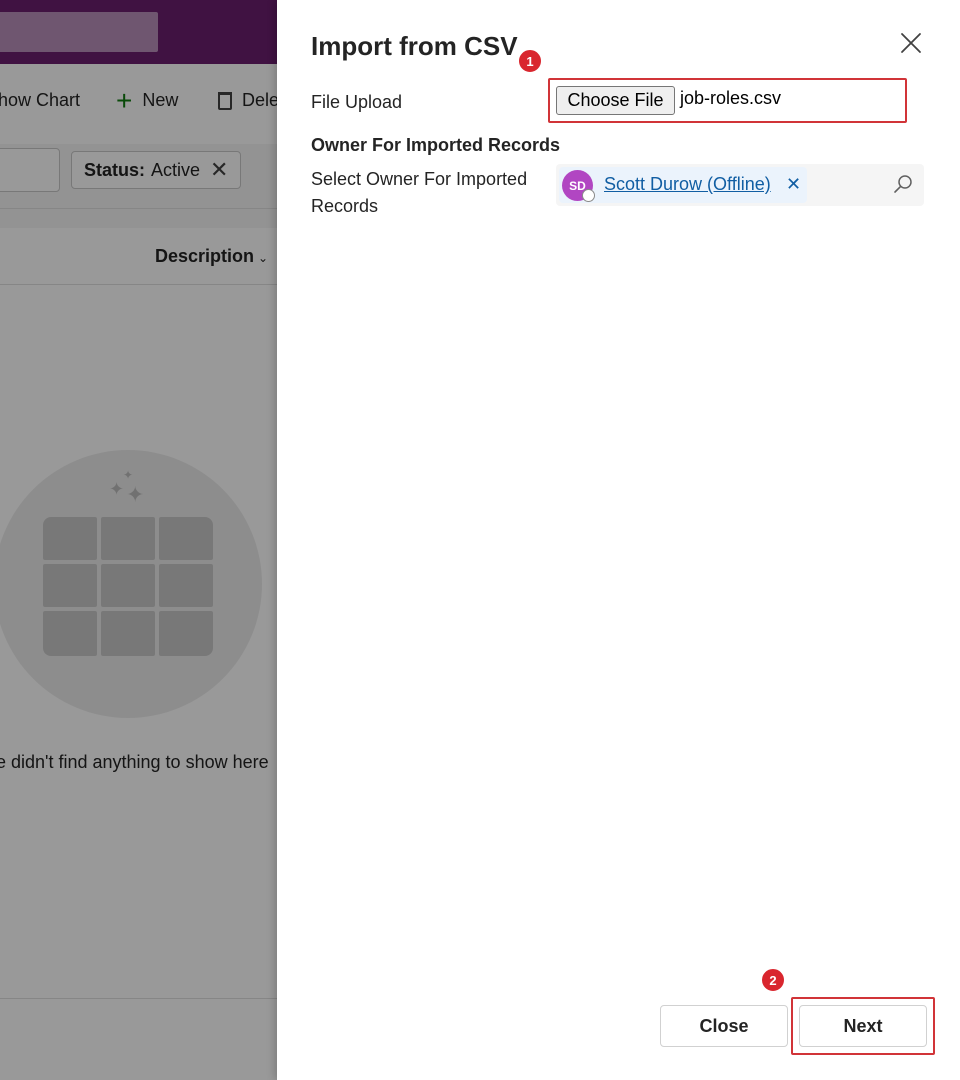 Image resolution: width=960 pixels, height=1080 pixels. I want to click on selected-file-name: job-roles.csv, so click(731, 98).